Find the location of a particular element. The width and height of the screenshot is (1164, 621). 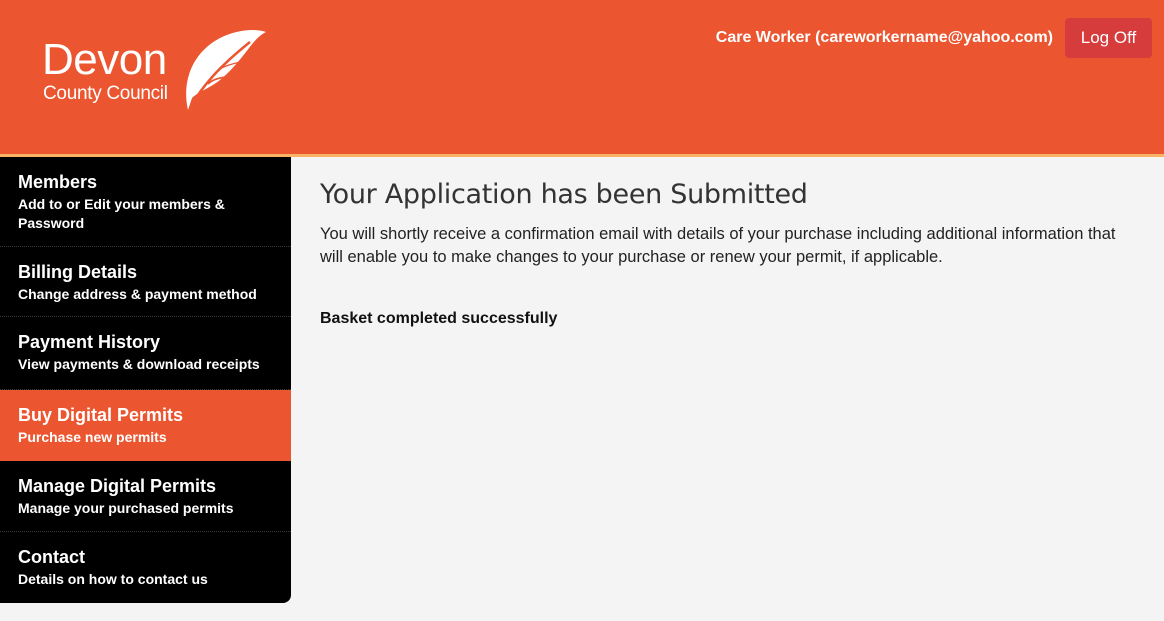

sidebar-item-title: Billing Details is located at coordinates (78, 272).